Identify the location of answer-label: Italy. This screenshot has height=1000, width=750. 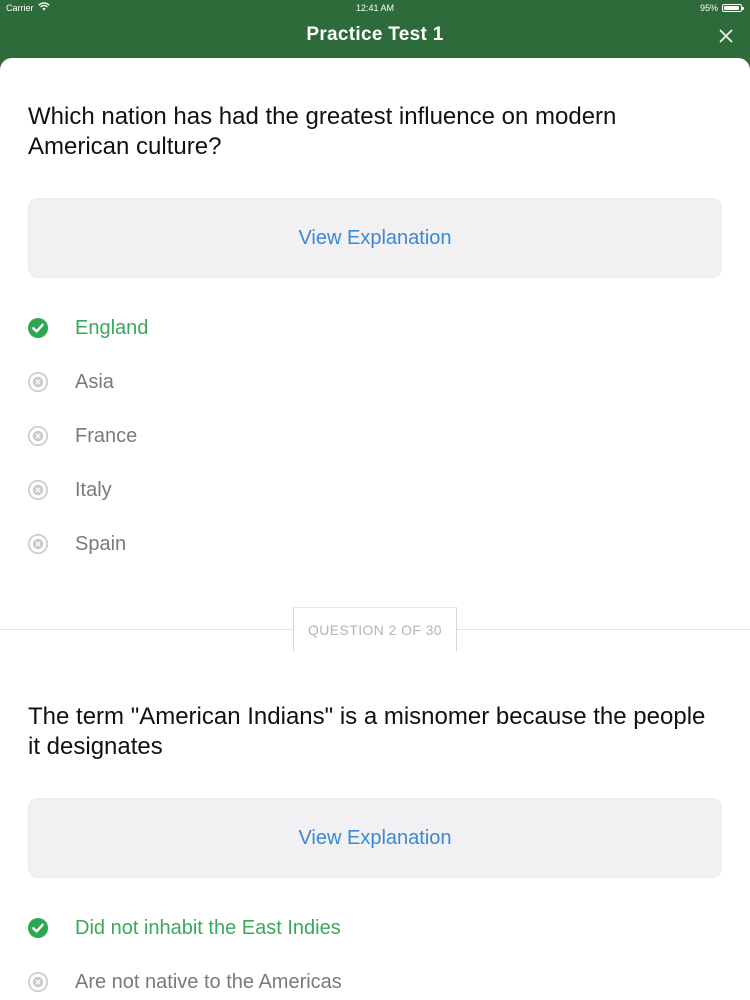
(93, 489).